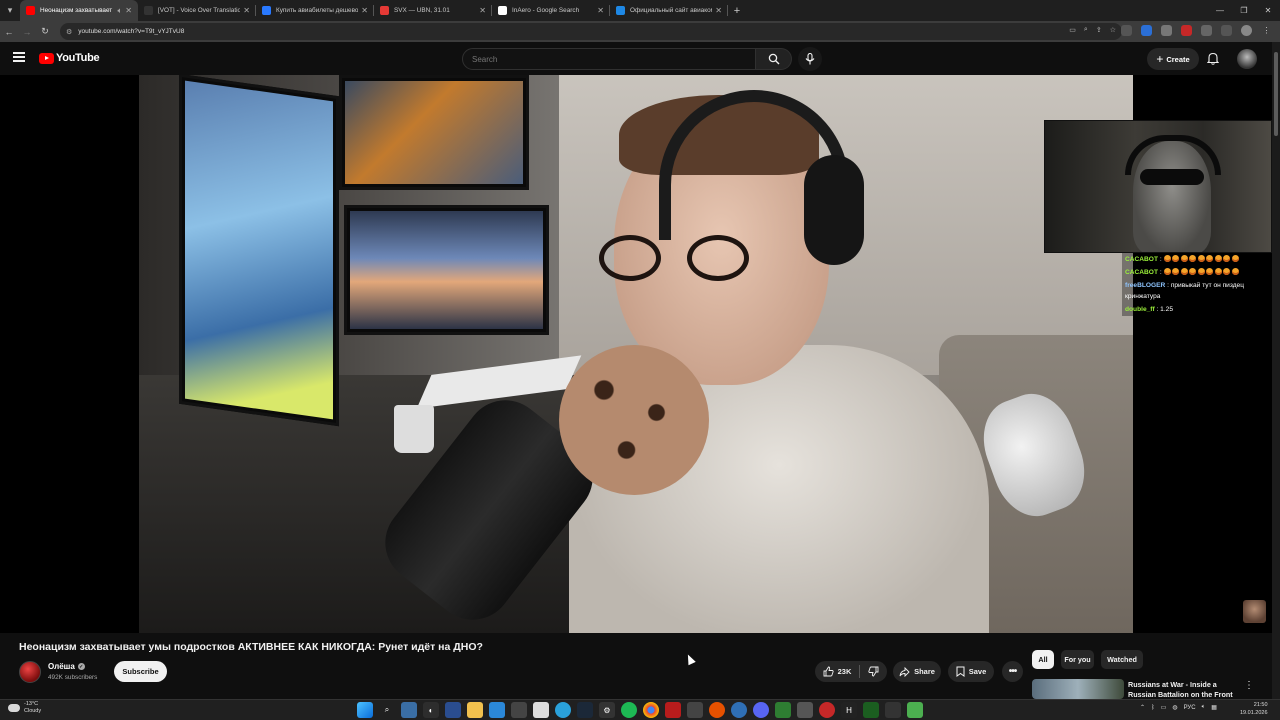 The height and width of the screenshot is (720, 1280). I want to click on bluetooth-icon: ᛒ, so click(1153, 708).